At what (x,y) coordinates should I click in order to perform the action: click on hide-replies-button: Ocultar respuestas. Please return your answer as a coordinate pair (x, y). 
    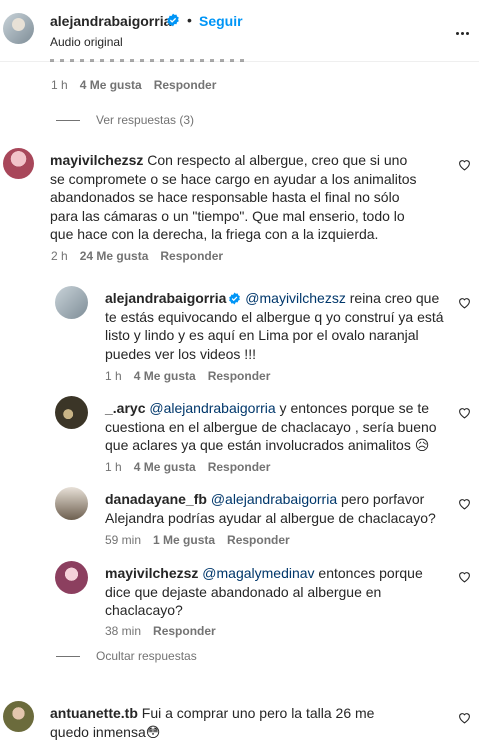
    Looking at the image, I should click on (126, 656).